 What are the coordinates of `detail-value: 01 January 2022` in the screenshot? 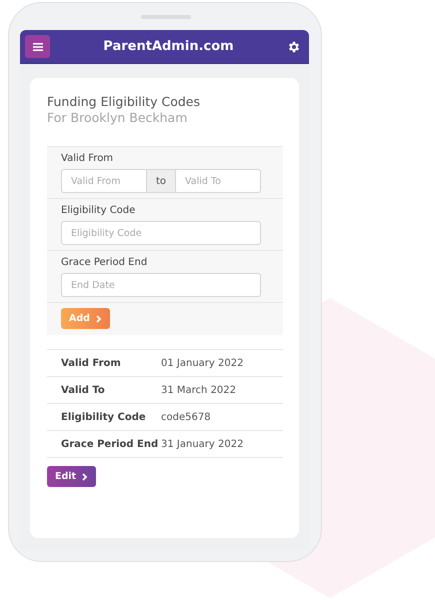 It's located at (202, 363).